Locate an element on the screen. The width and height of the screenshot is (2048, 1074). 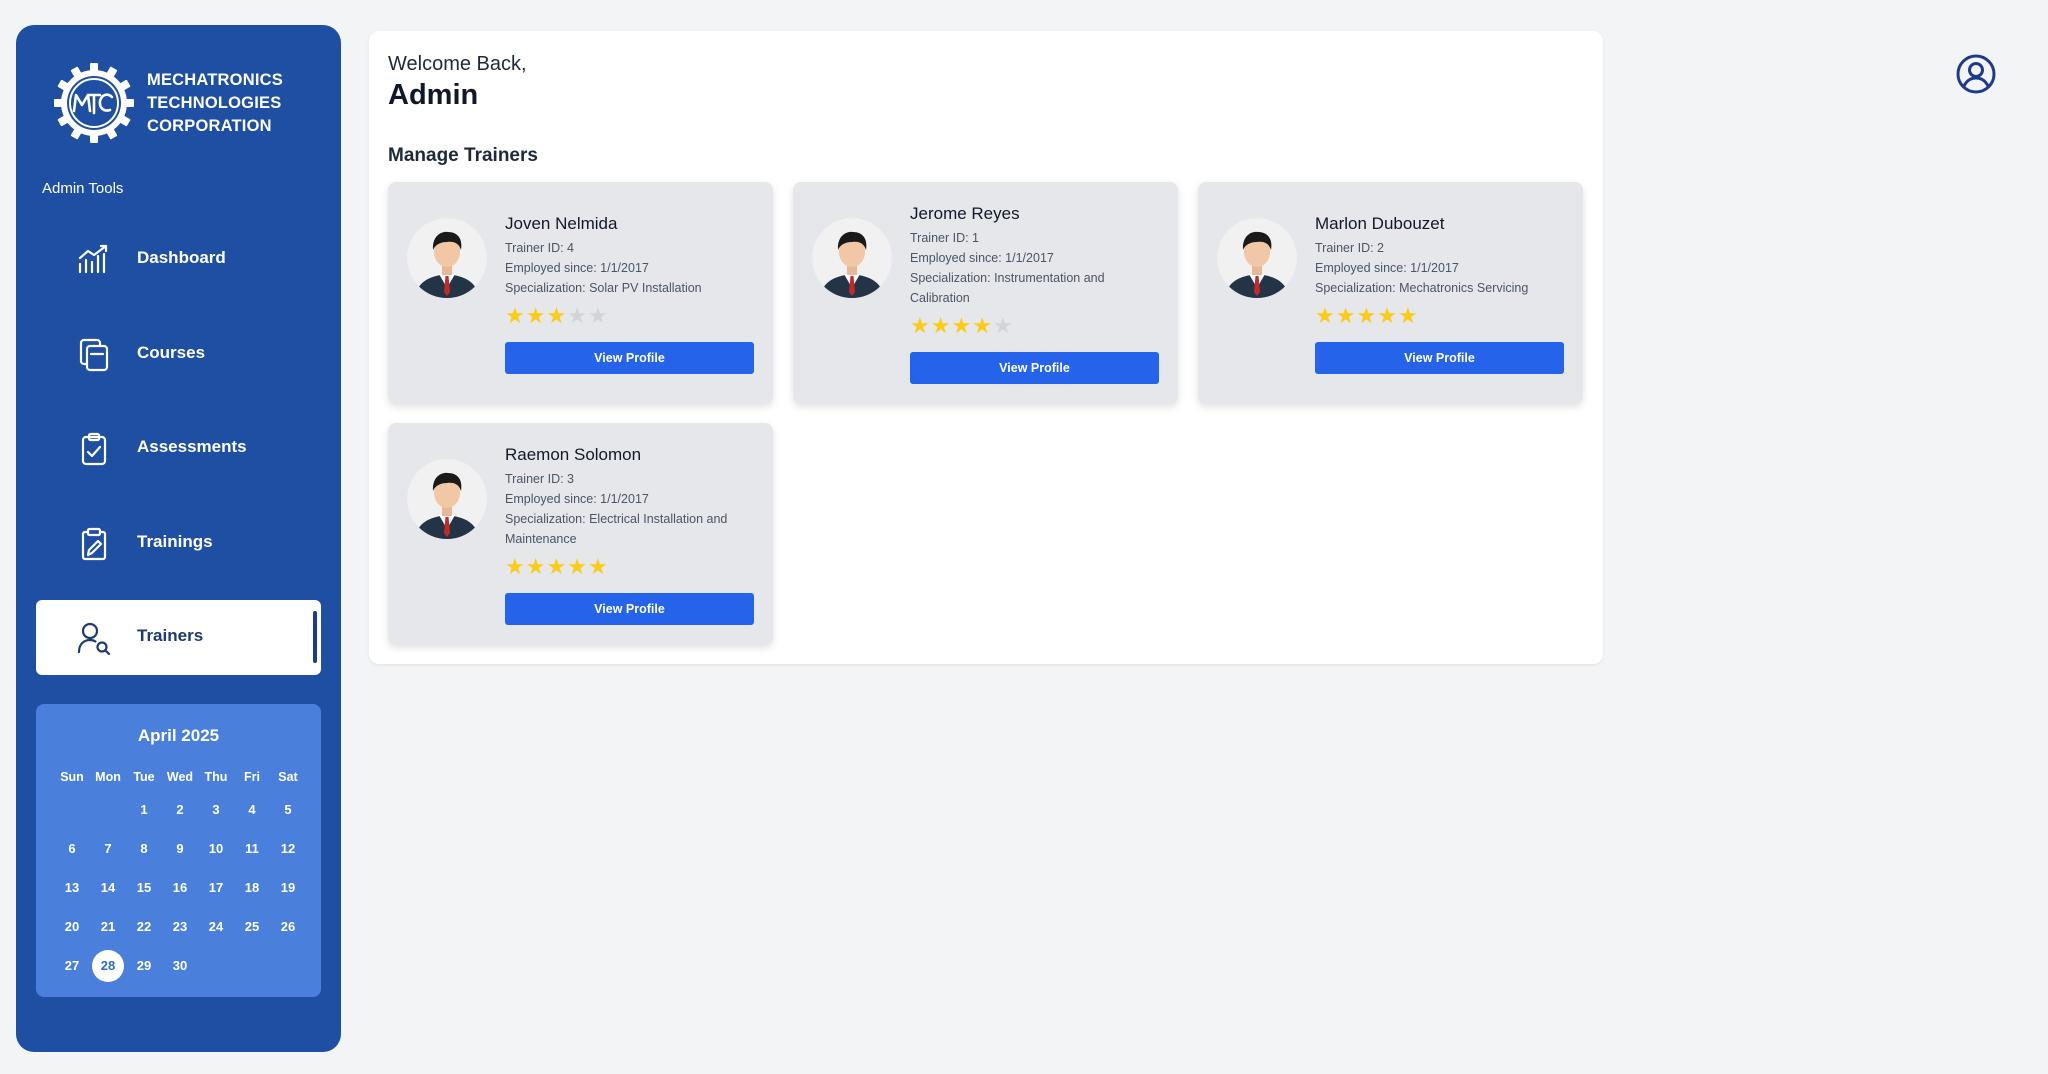
calendar-day: 24 is located at coordinates (216, 927).